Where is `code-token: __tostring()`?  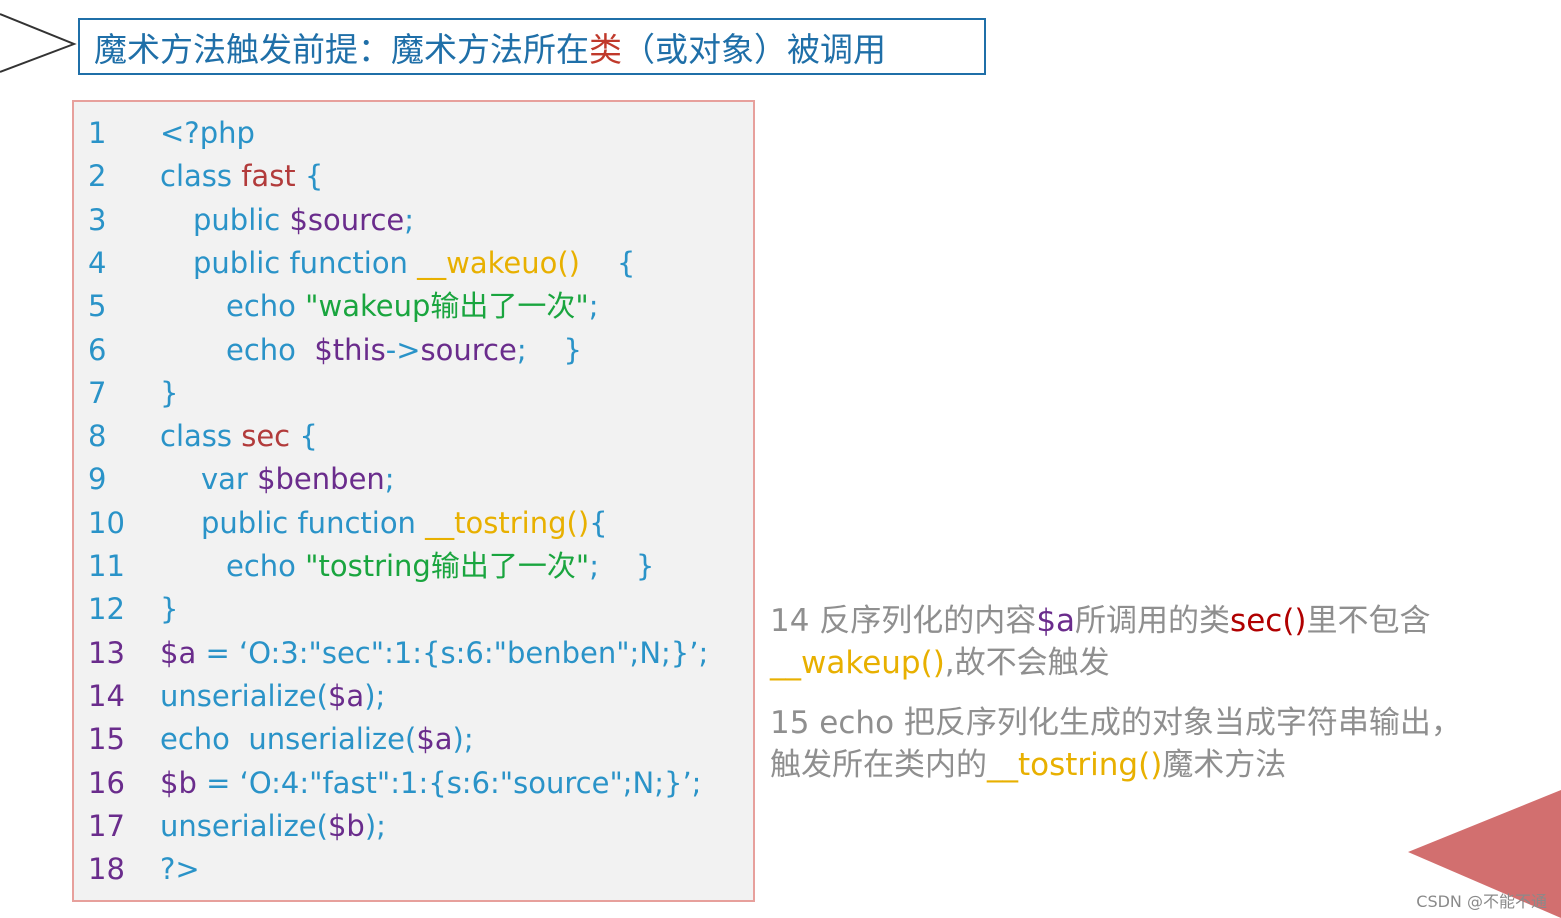
code-token: __tostring() is located at coordinates (507, 522).